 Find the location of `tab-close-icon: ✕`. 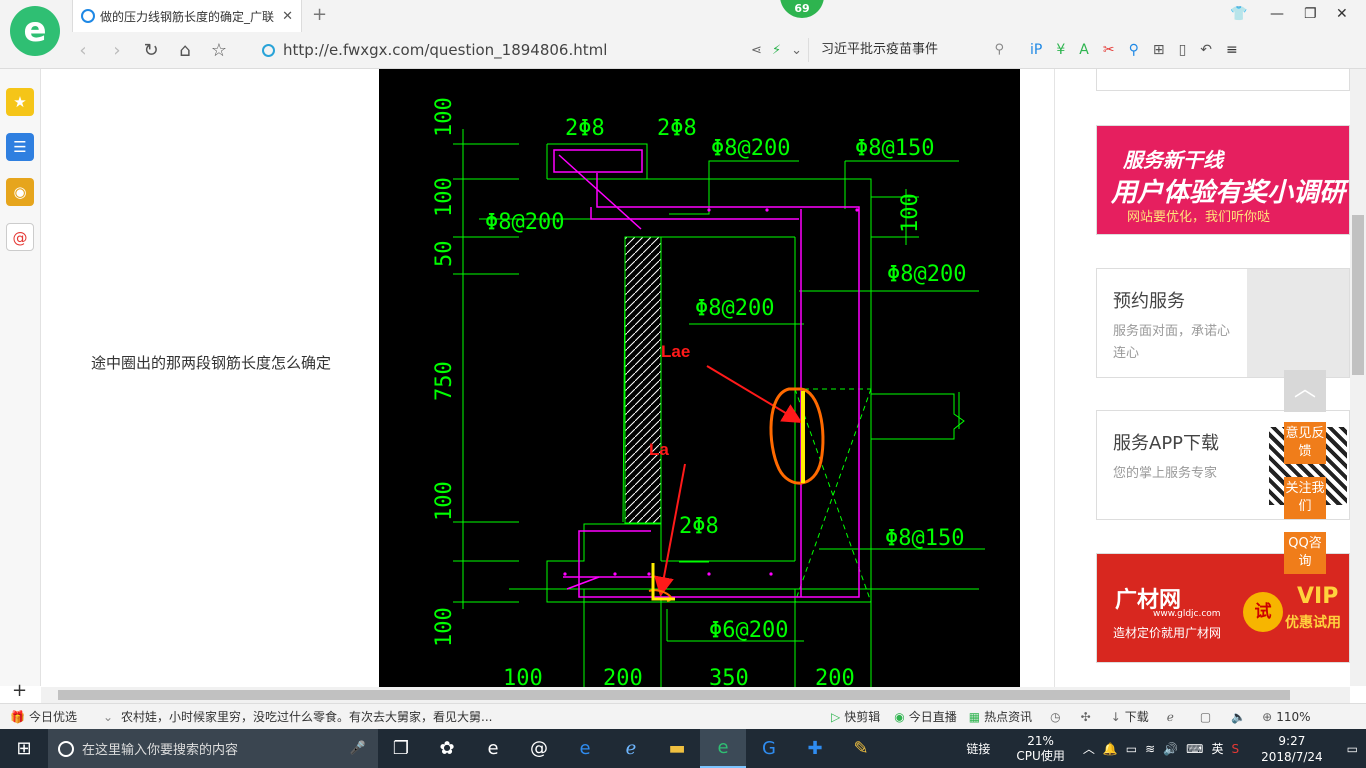

tab-close-icon: ✕ is located at coordinates (287, 16).